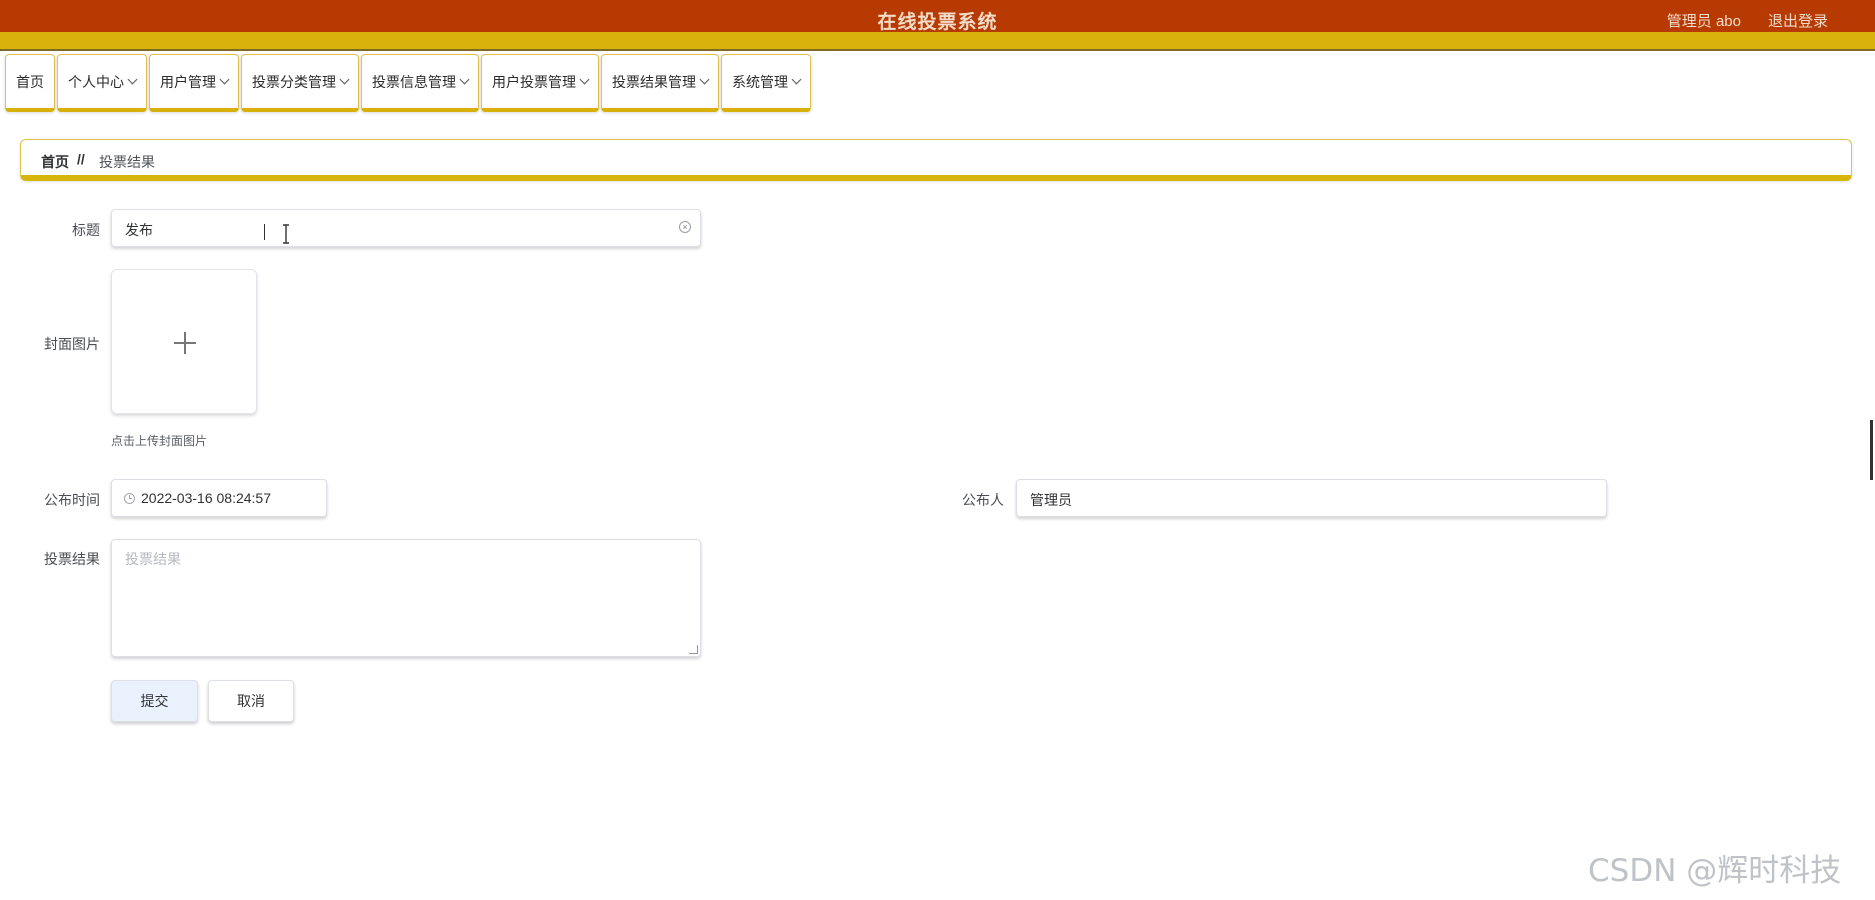  I want to click on breadcrumb: 首页 // 投票结果, so click(936, 160).